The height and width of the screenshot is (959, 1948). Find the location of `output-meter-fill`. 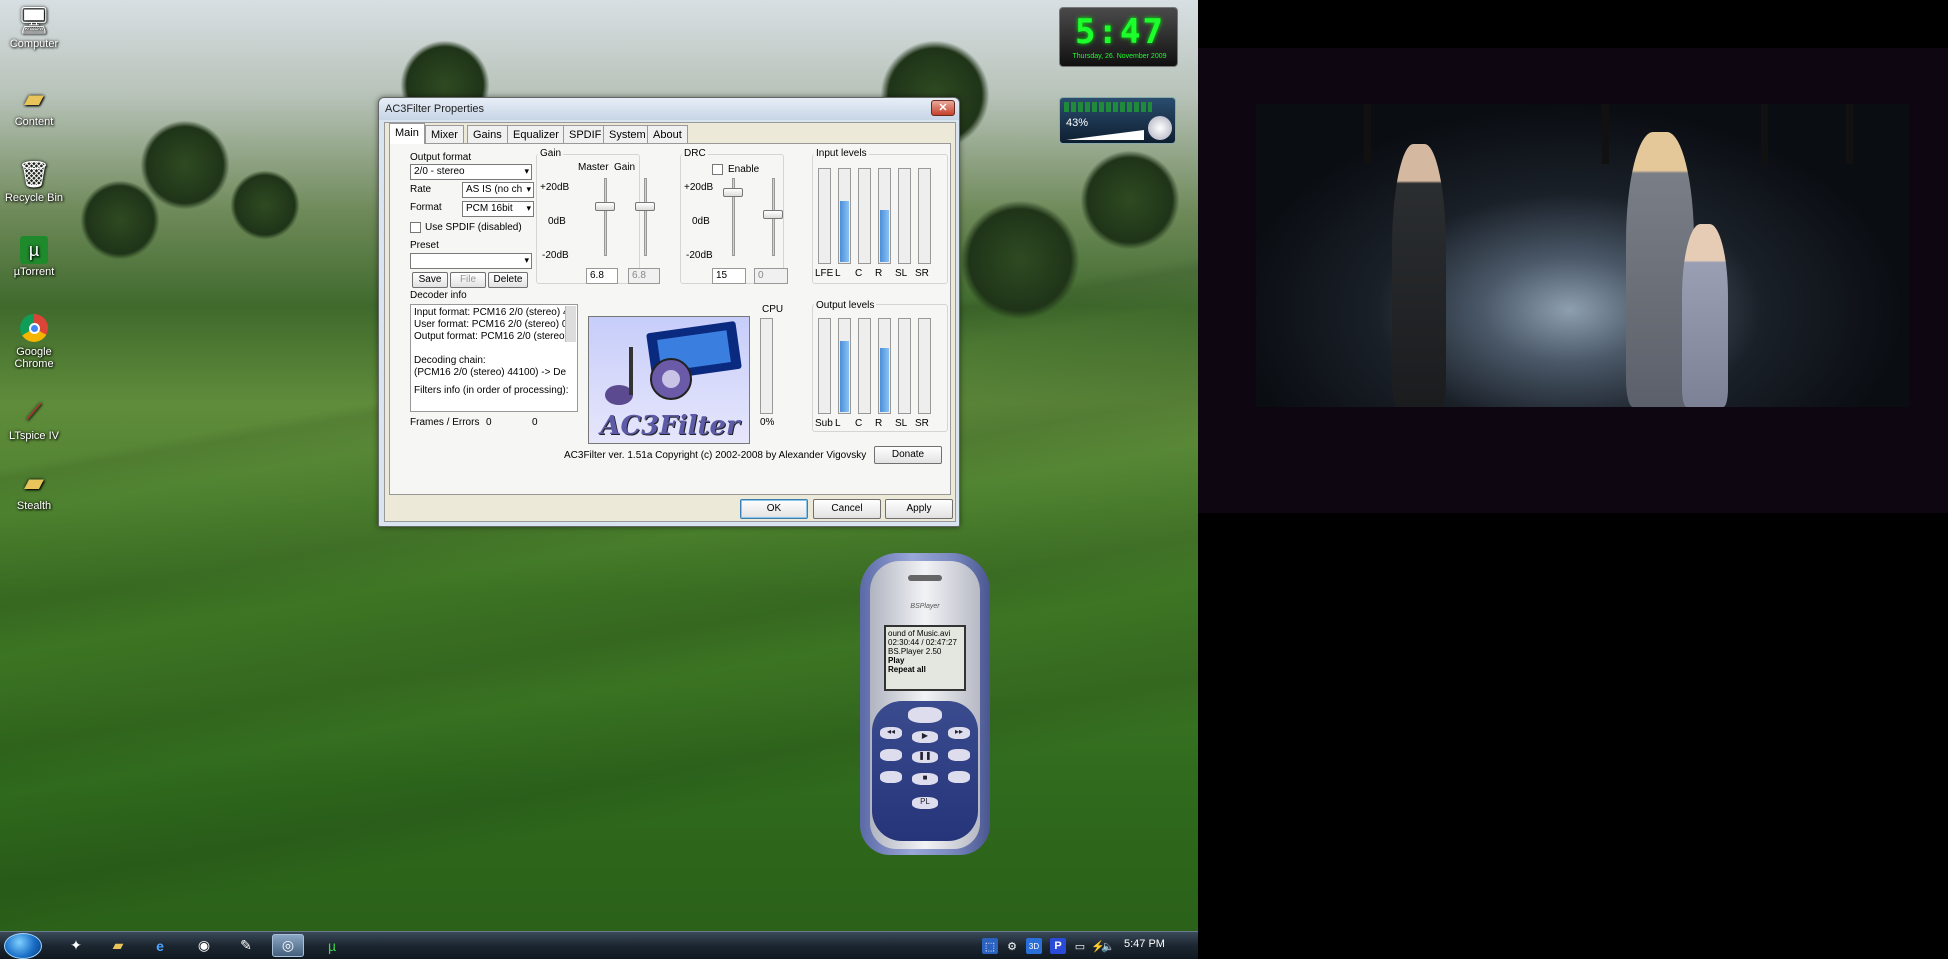

output-meter-fill is located at coordinates (844, 376).